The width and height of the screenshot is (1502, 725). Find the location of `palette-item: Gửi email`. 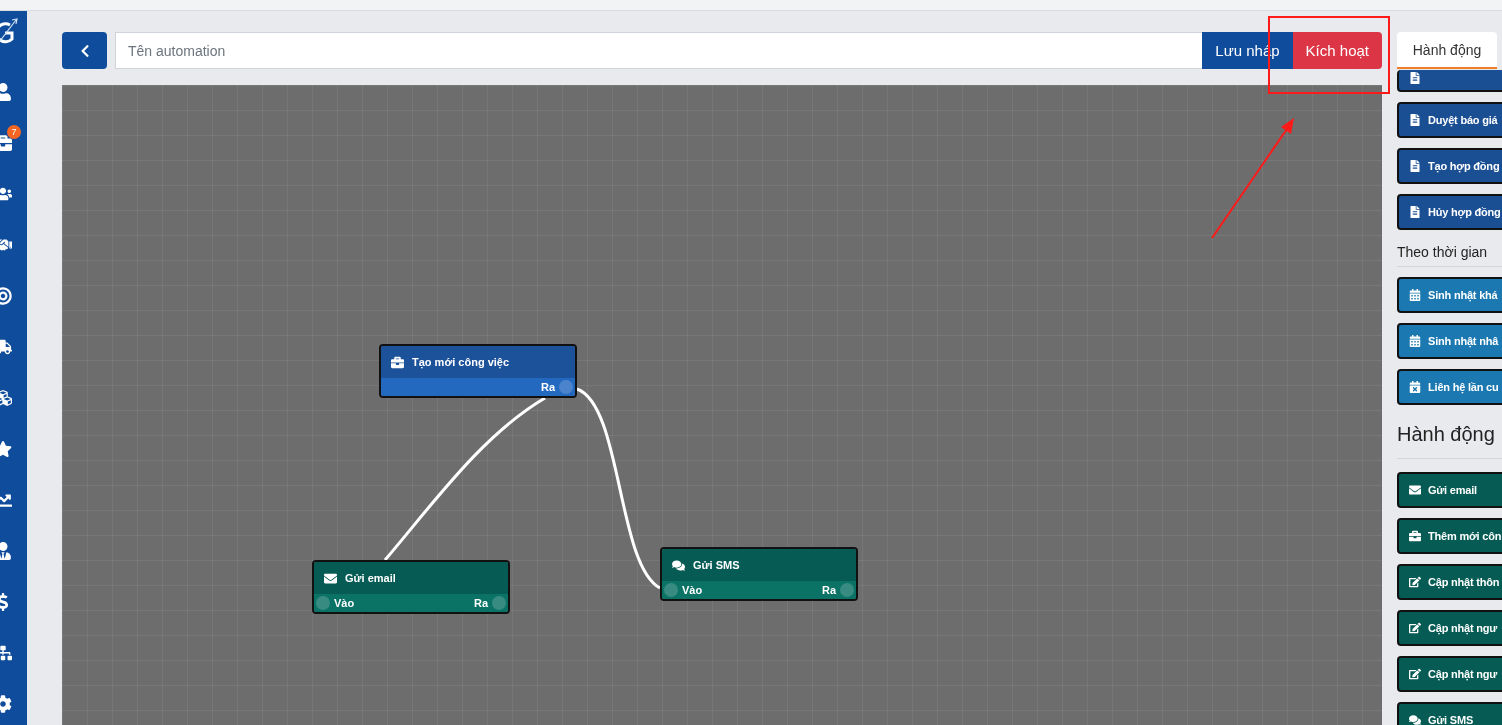

palette-item: Gửi email is located at coordinates (1449, 490).